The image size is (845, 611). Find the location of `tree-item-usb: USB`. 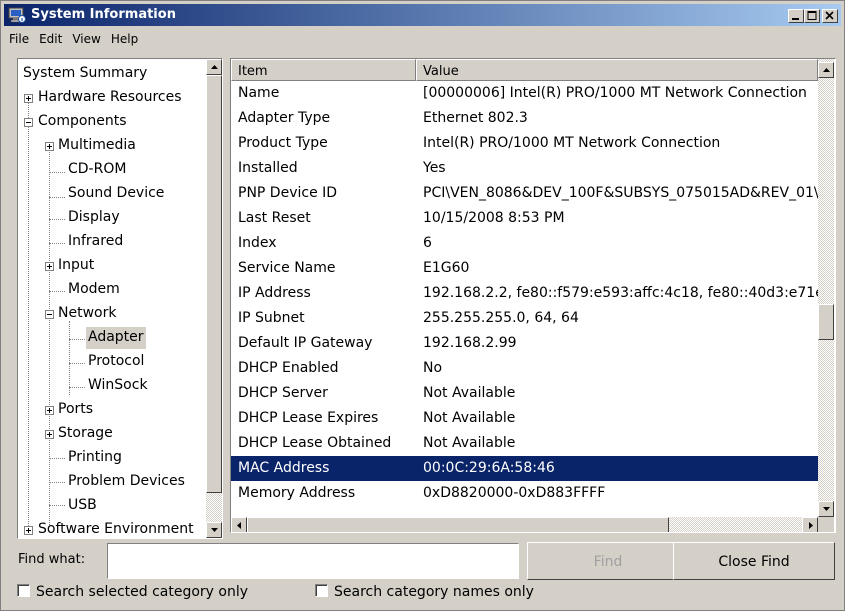

tree-item-usb: USB is located at coordinates (82, 506).